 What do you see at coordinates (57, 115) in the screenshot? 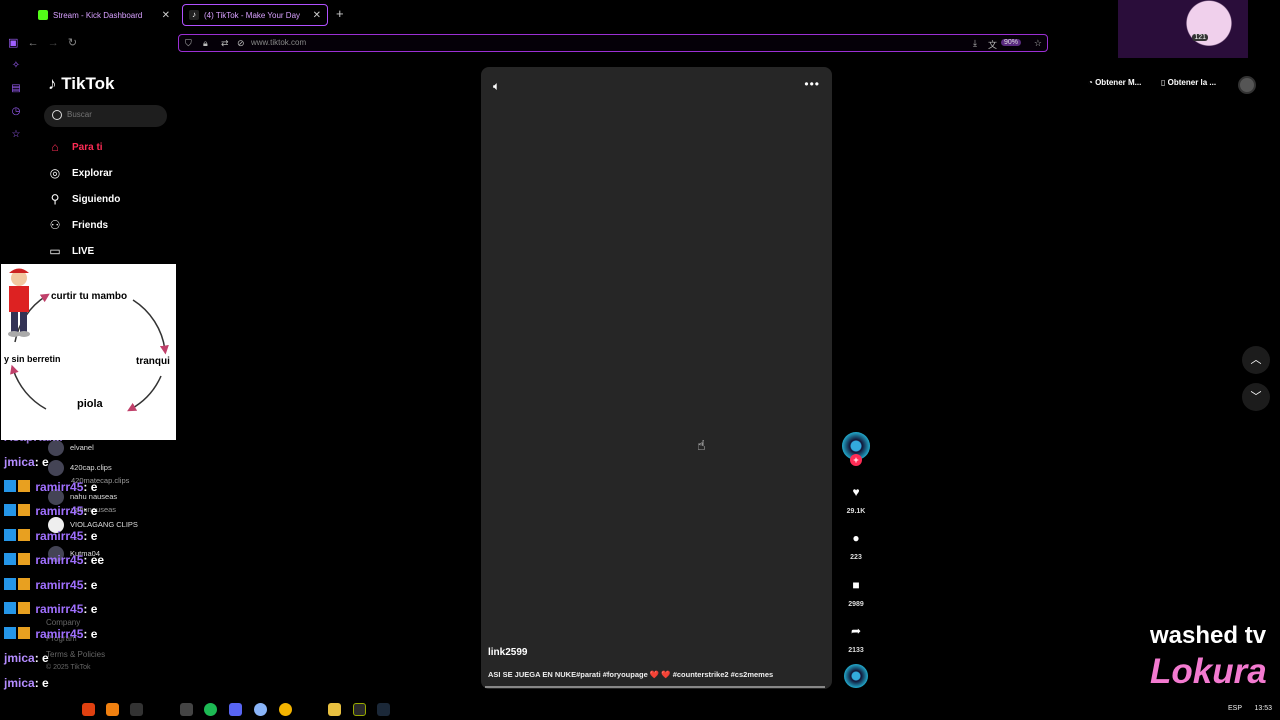
I see `search-icon` at bounding box center [57, 115].